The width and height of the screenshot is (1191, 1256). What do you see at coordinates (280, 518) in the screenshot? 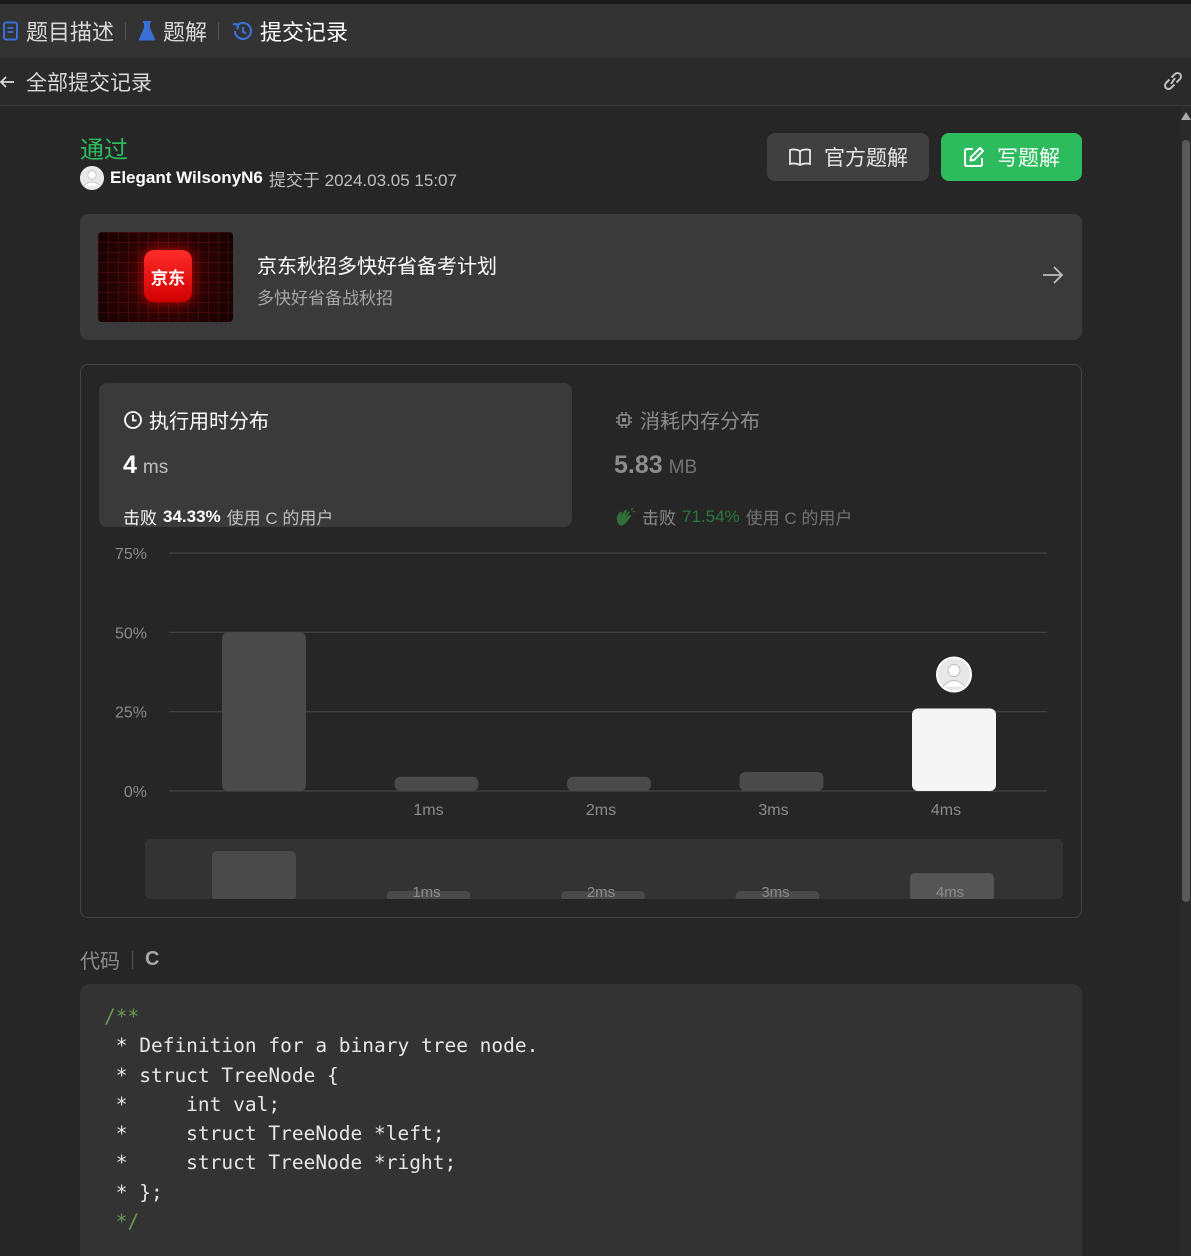
I see `runtime-beat-suffix: 使用 C 的用户` at bounding box center [280, 518].